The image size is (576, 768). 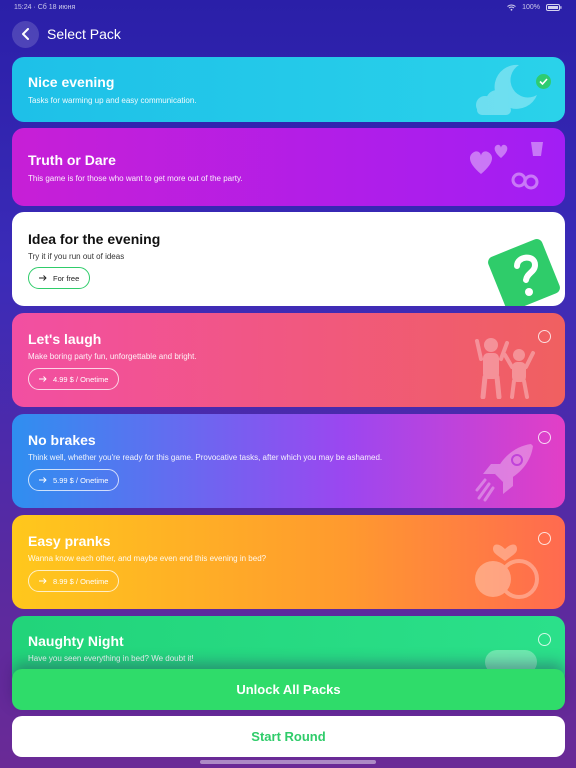 I want to click on pack-description: Try it if you run out of ideas, so click(x=76, y=256).